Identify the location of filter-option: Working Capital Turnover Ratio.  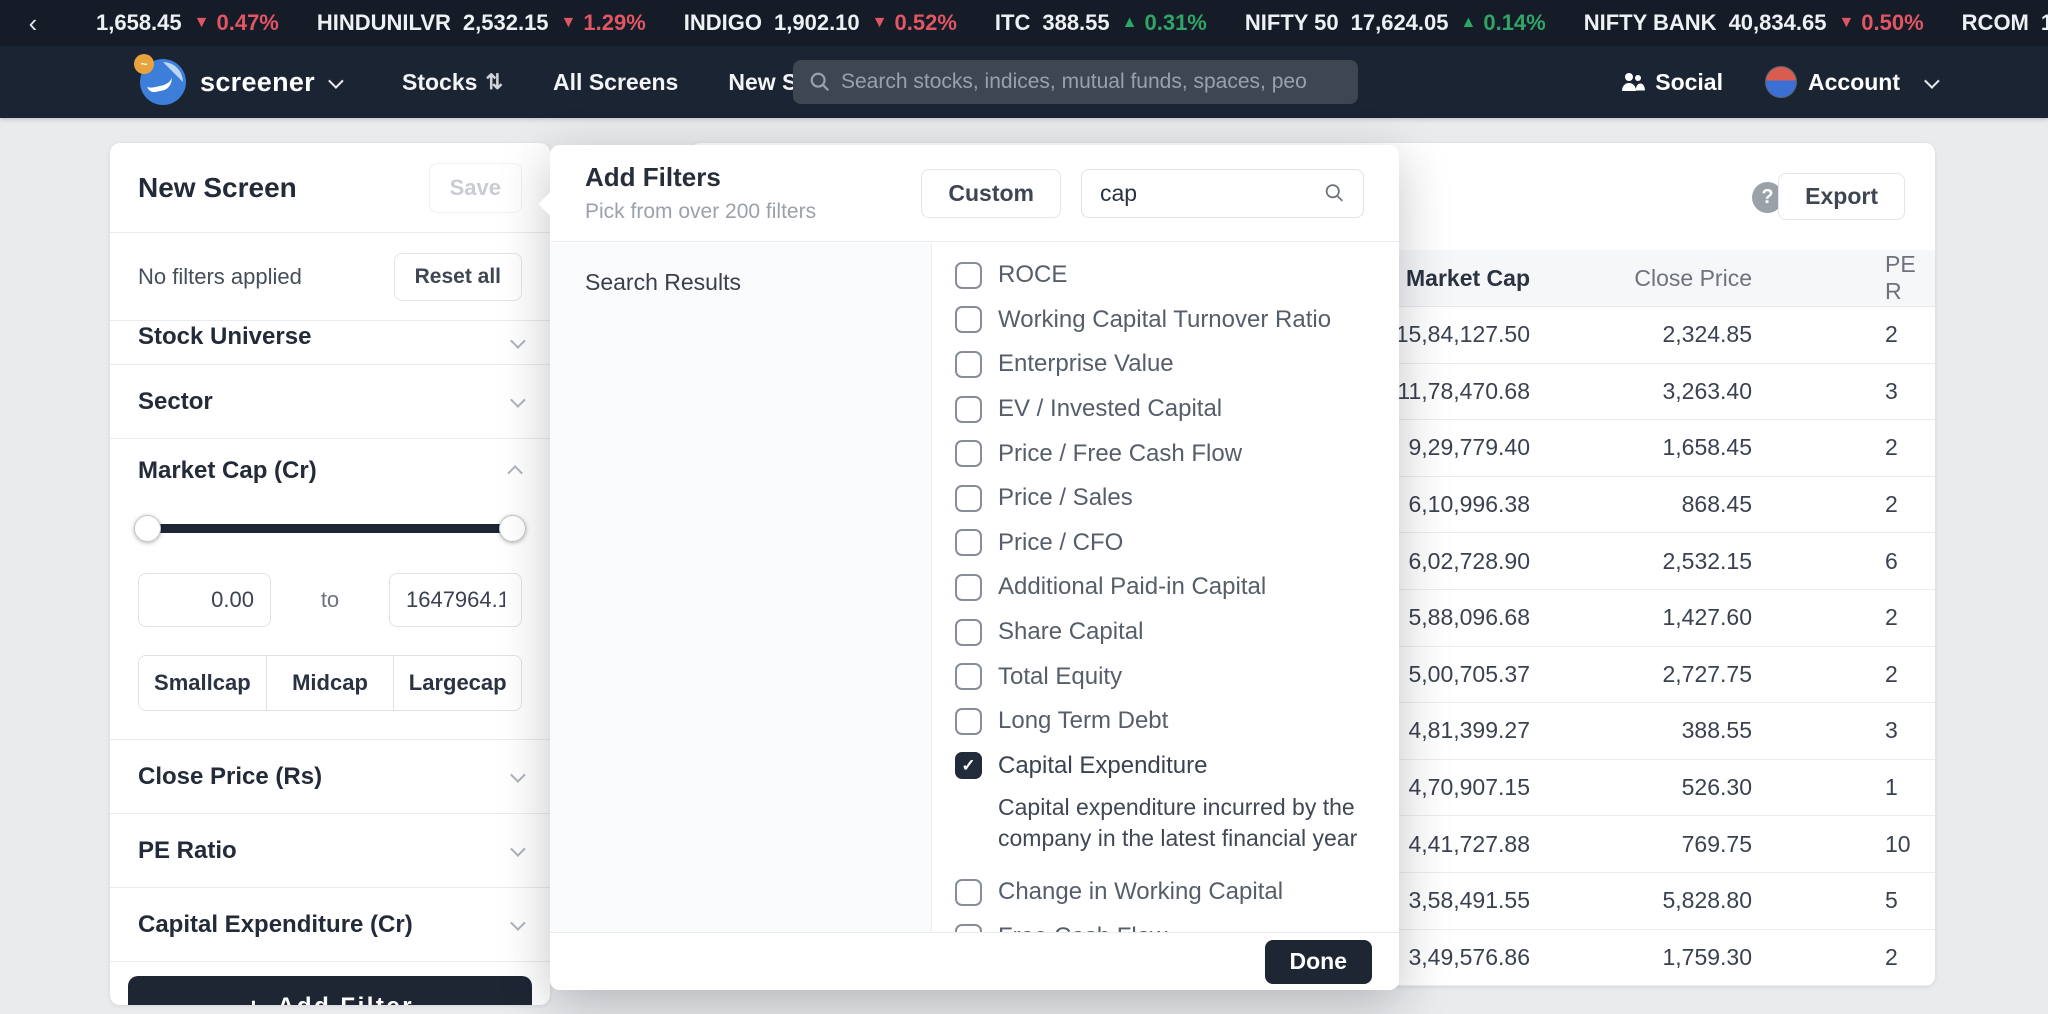
(1177, 320).